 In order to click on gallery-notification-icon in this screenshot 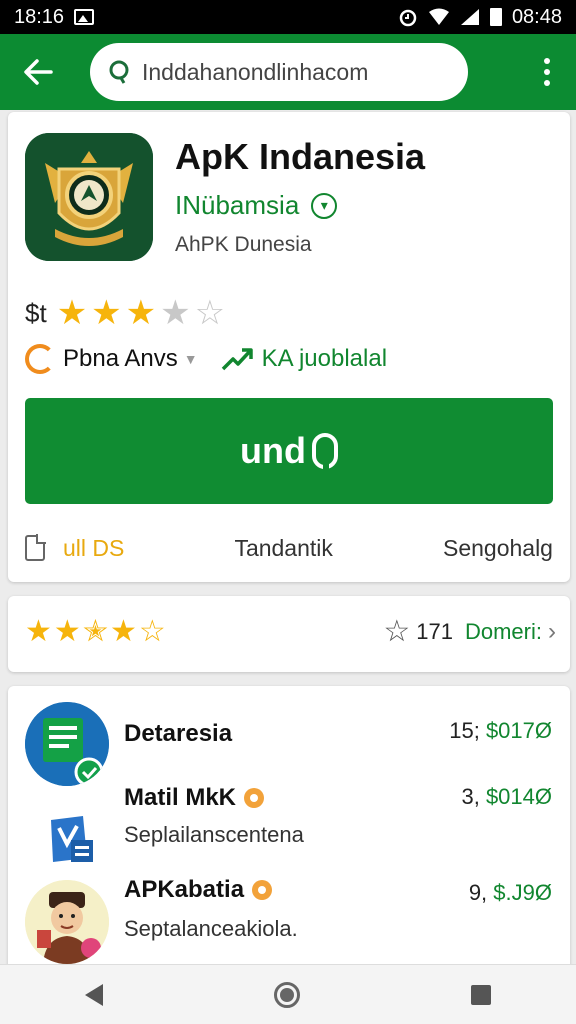, I will do `click(84, 17)`.